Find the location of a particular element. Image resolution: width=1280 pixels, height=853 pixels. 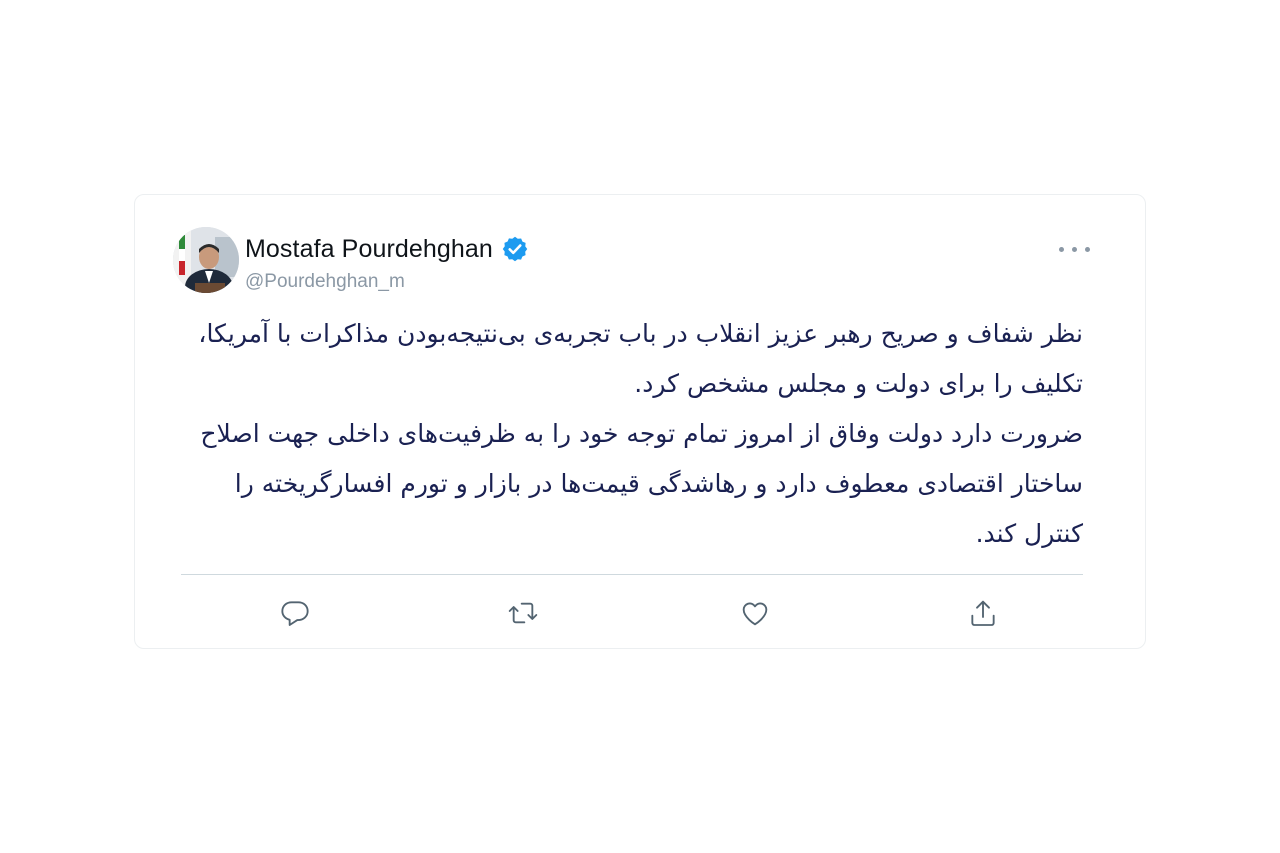

tweet-header: Mostafa Pourdehghan @Pourdehghan_m is located at coordinates (634, 260).